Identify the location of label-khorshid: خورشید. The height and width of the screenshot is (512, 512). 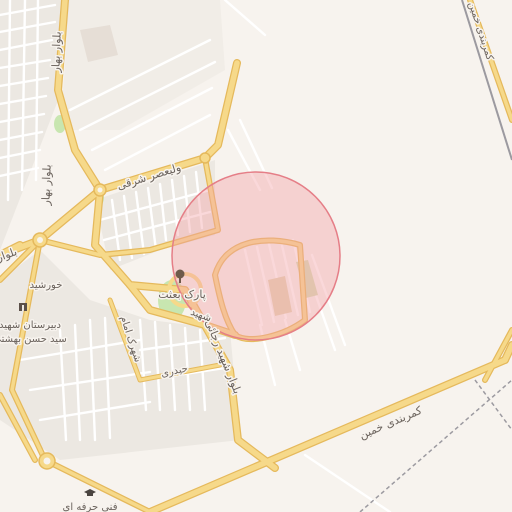
(46, 285).